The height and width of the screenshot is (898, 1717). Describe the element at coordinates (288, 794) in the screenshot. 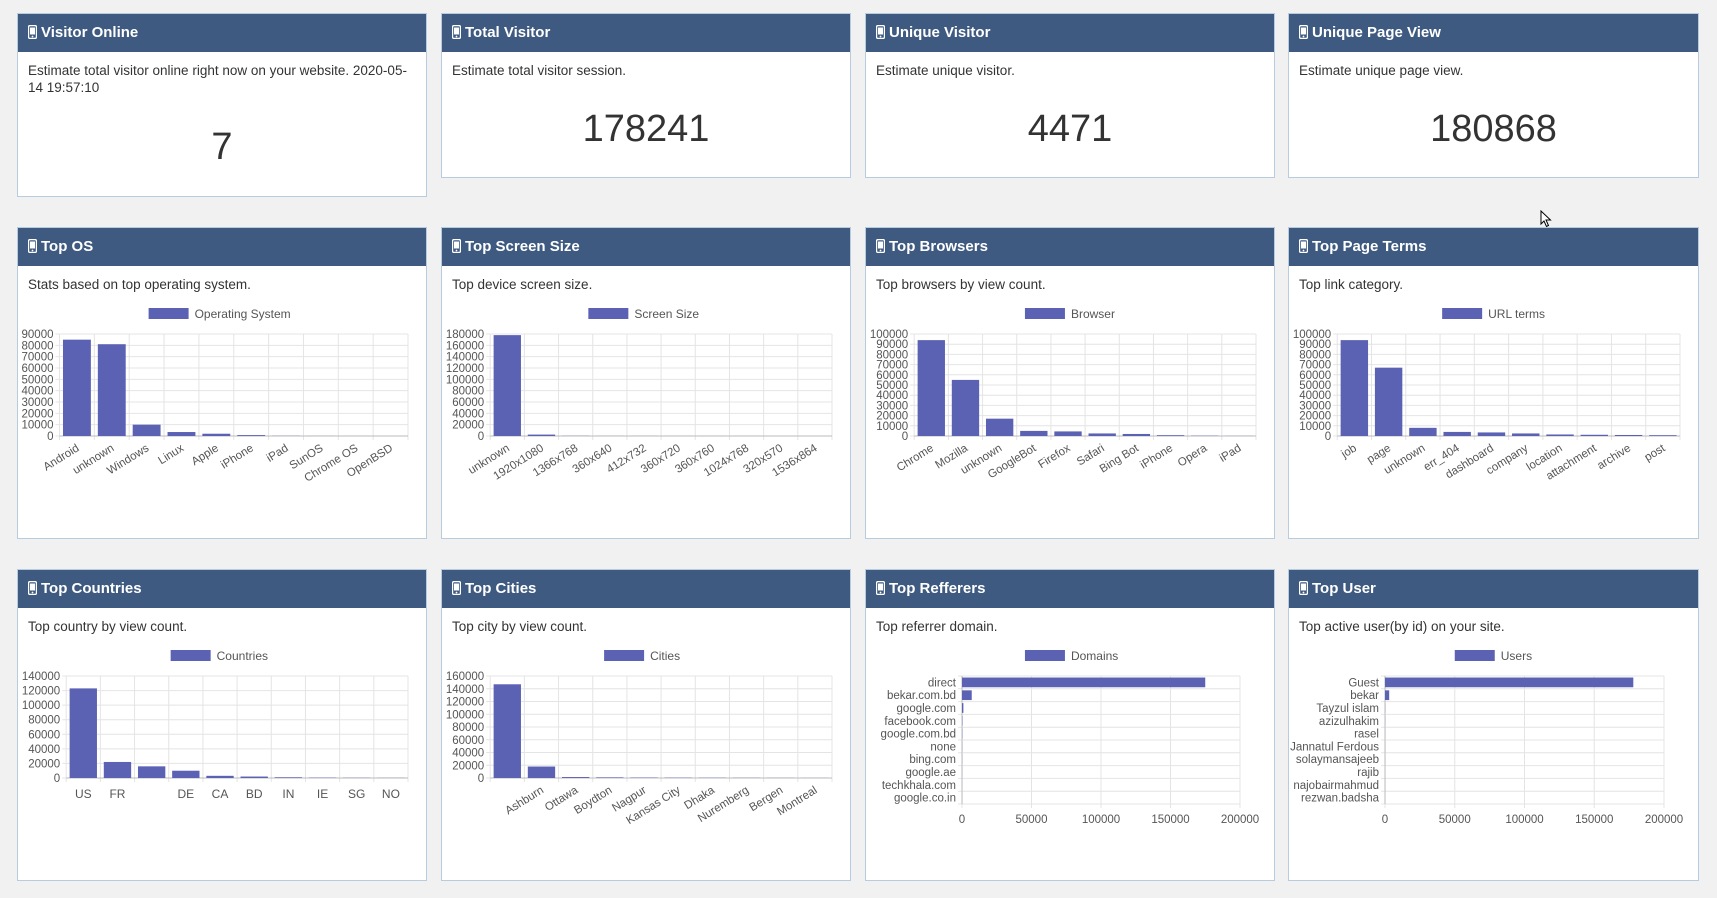

I see `x-tick-label: IN` at that location.